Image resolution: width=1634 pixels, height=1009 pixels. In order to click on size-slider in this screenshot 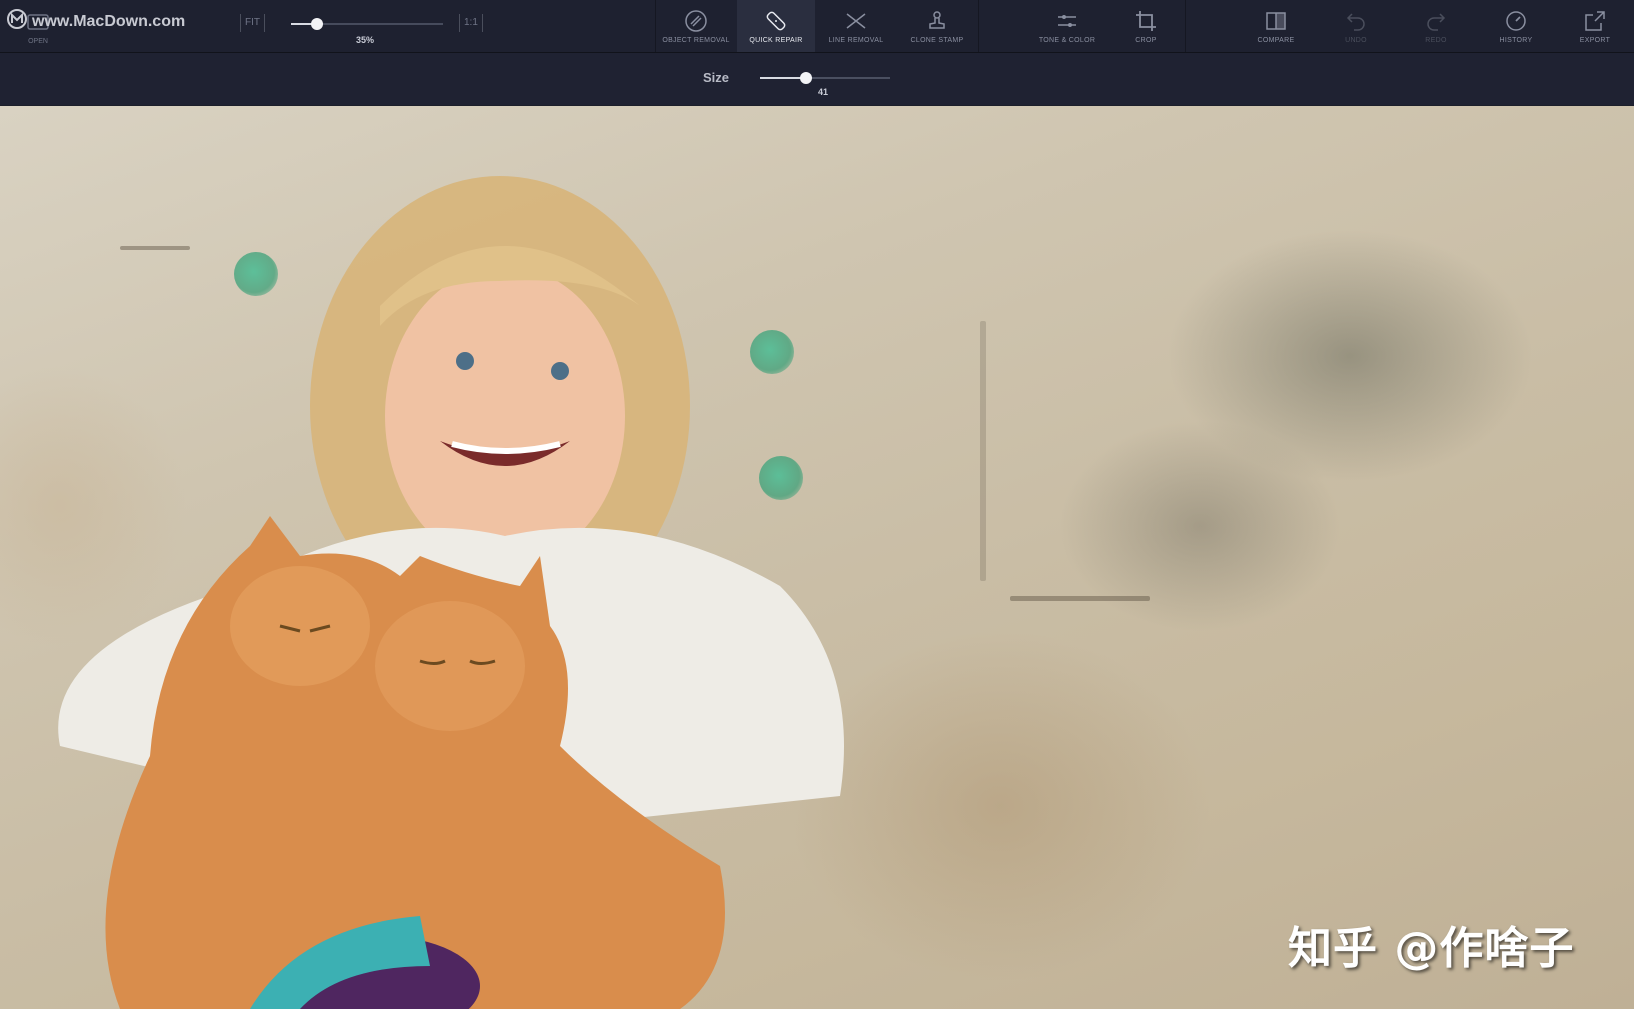, I will do `click(825, 78)`.